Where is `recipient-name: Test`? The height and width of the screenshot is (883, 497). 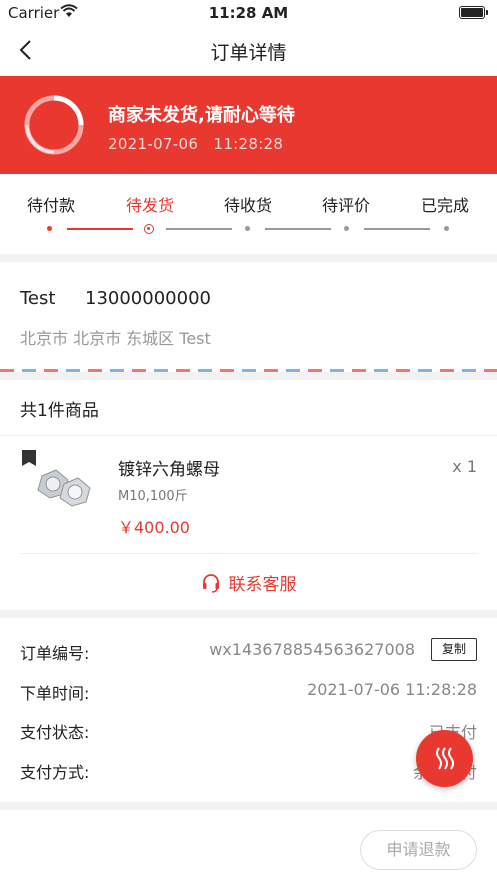
recipient-name: Test is located at coordinates (38, 298).